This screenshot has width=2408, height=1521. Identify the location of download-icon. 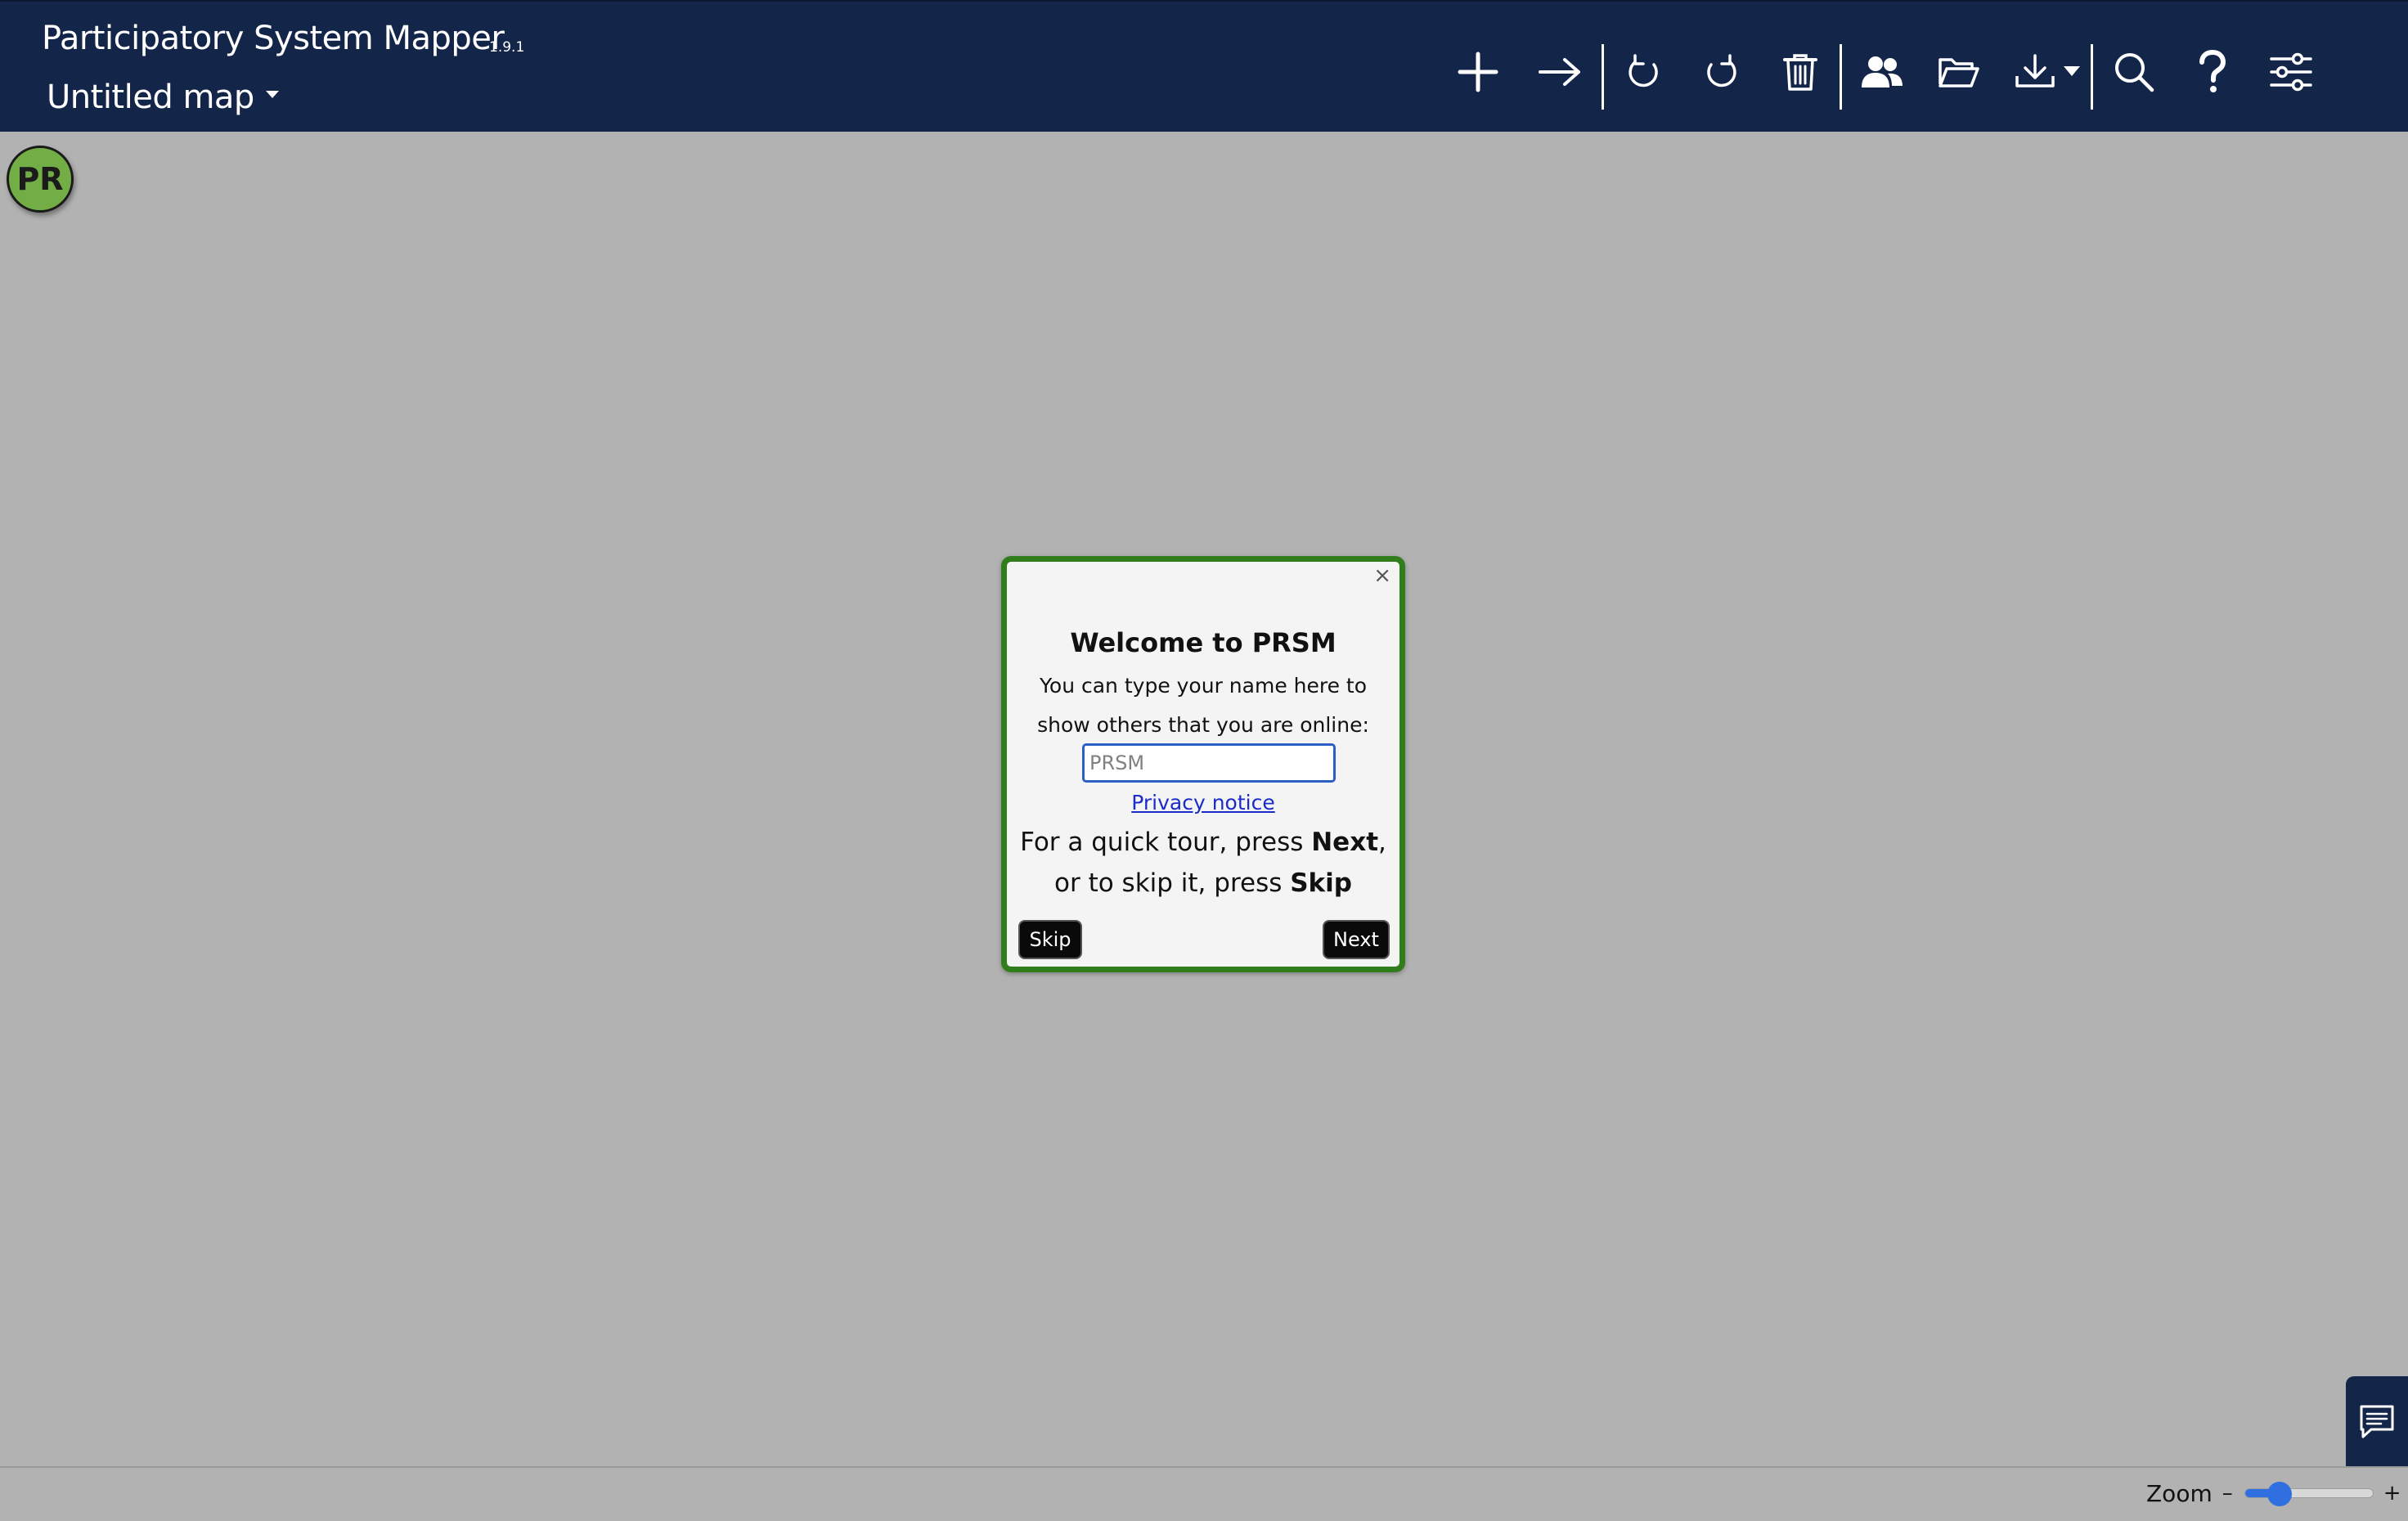
(2048, 71).